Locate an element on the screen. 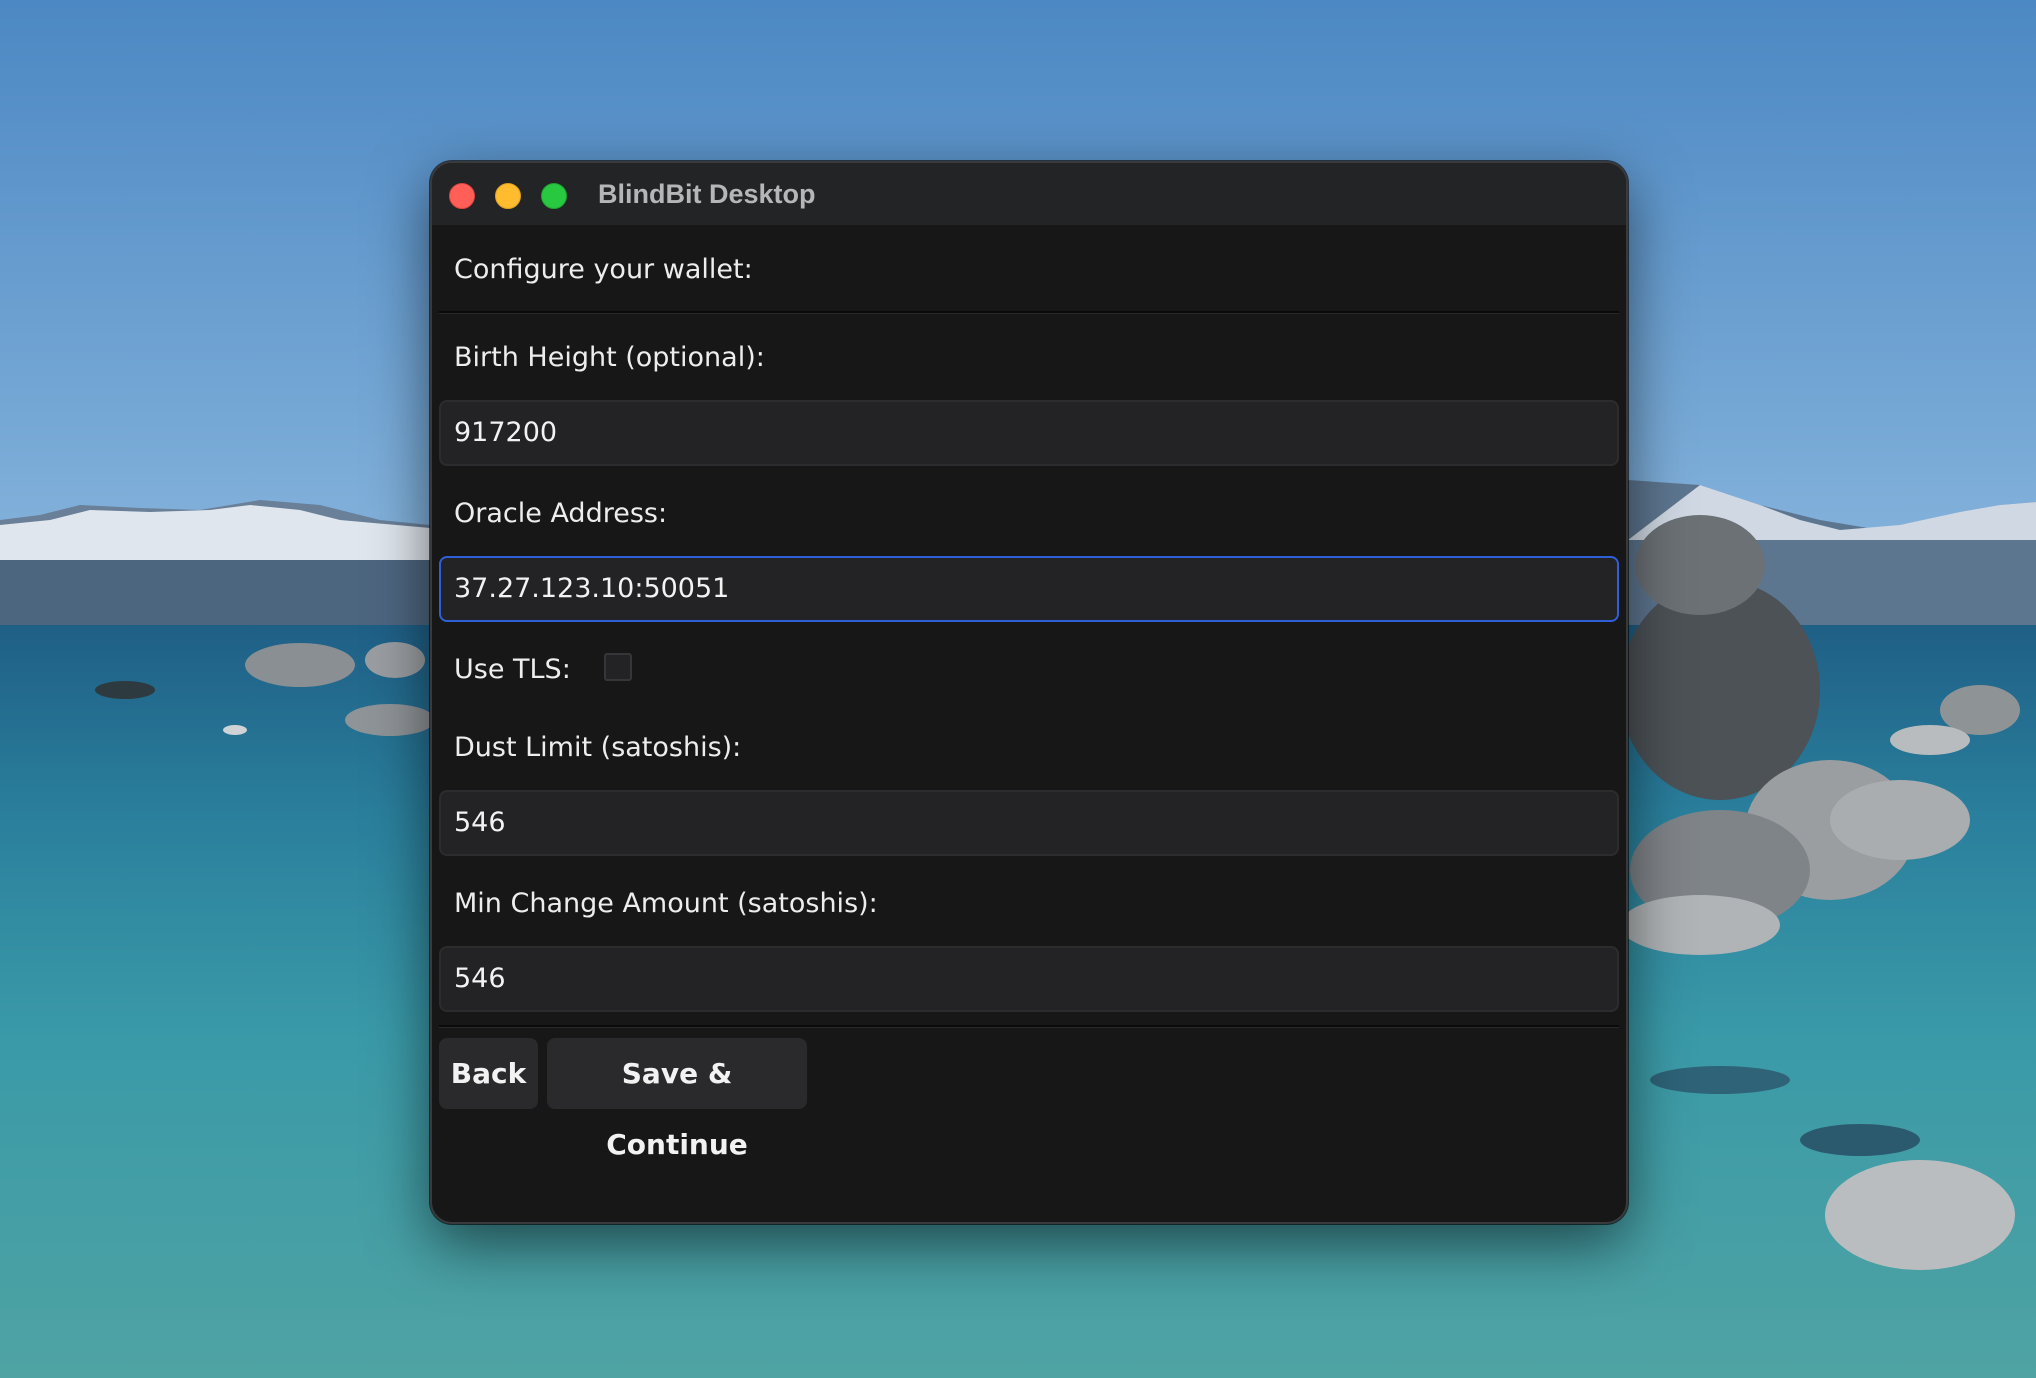 Image resolution: width=2036 pixels, height=1378 pixels. buttons-divider is located at coordinates (1029, 1026).